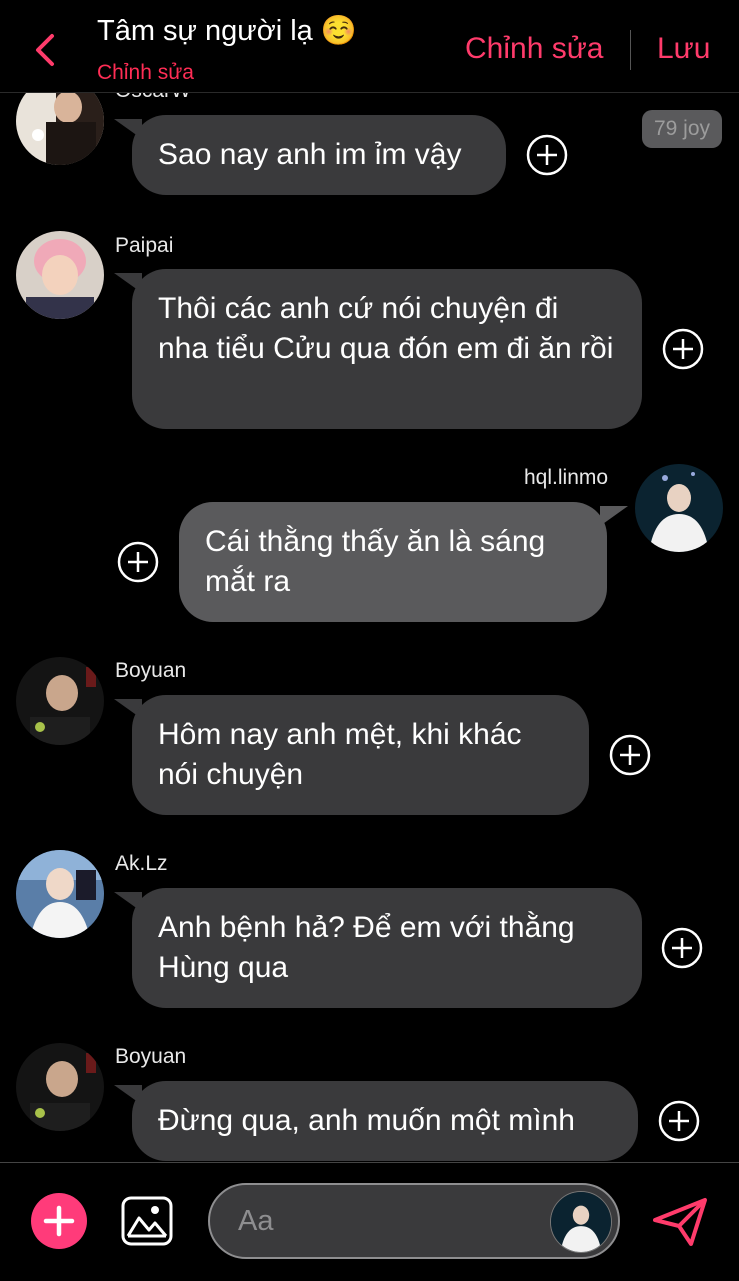 The width and height of the screenshot is (739, 1281). I want to click on message-bubble: Đừng qua, anh muốn một mình, so click(385, 1121).